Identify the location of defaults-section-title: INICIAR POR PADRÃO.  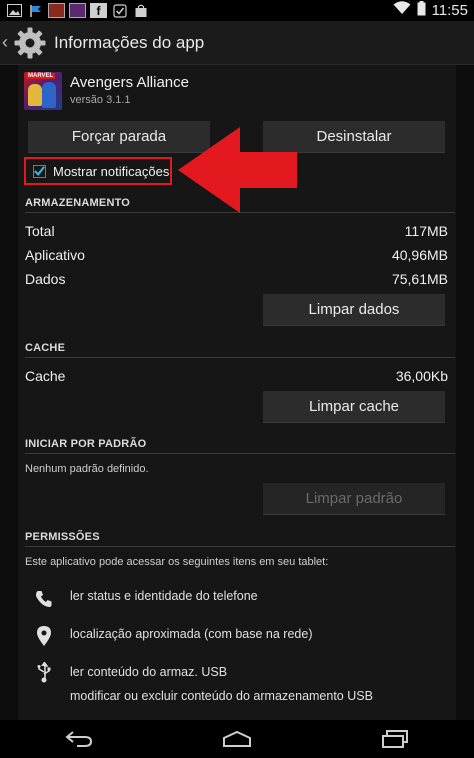
(86, 444).